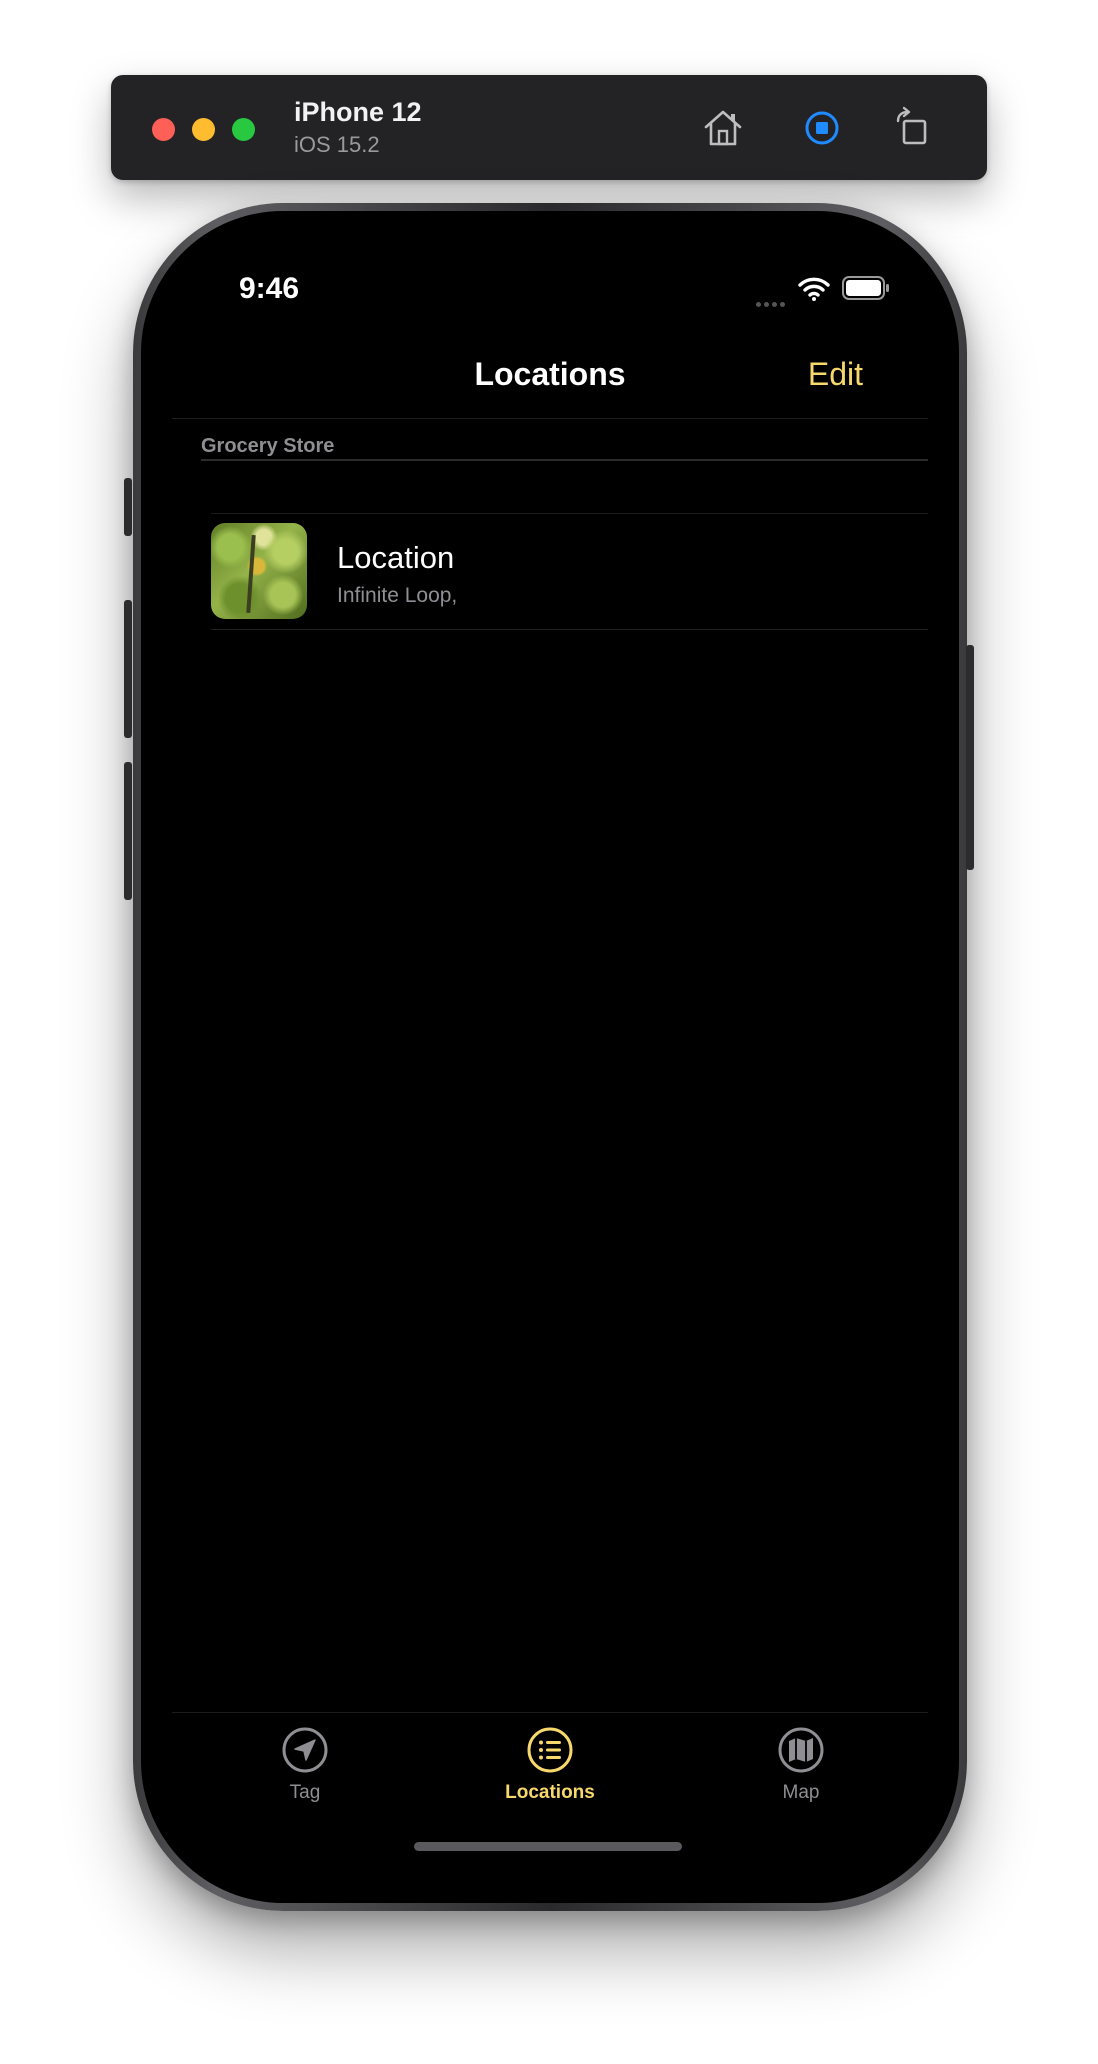 Image resolution: width=1098 pixels, height=2064 pixels. I want to click on tab-tag-label: Tag, so click(305, 1792).